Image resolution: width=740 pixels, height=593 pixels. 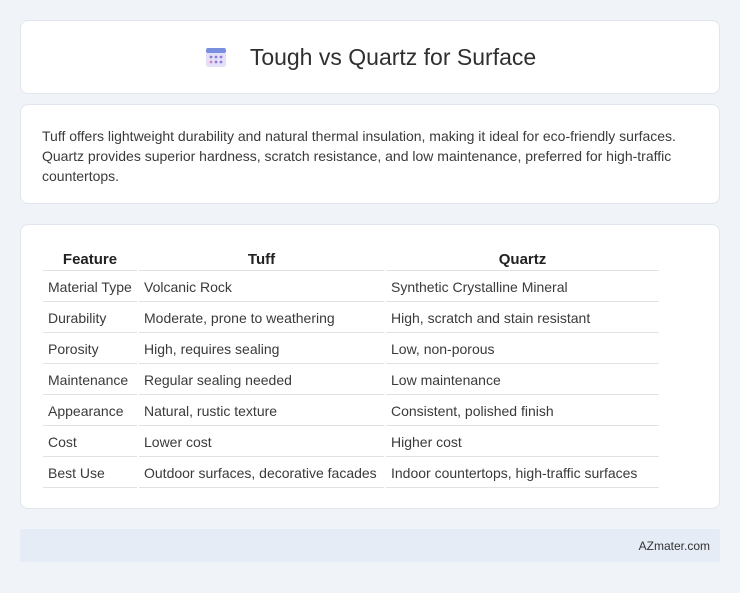 I want to click on table-cell: High, requires sealing, so click(x=261, y=349).